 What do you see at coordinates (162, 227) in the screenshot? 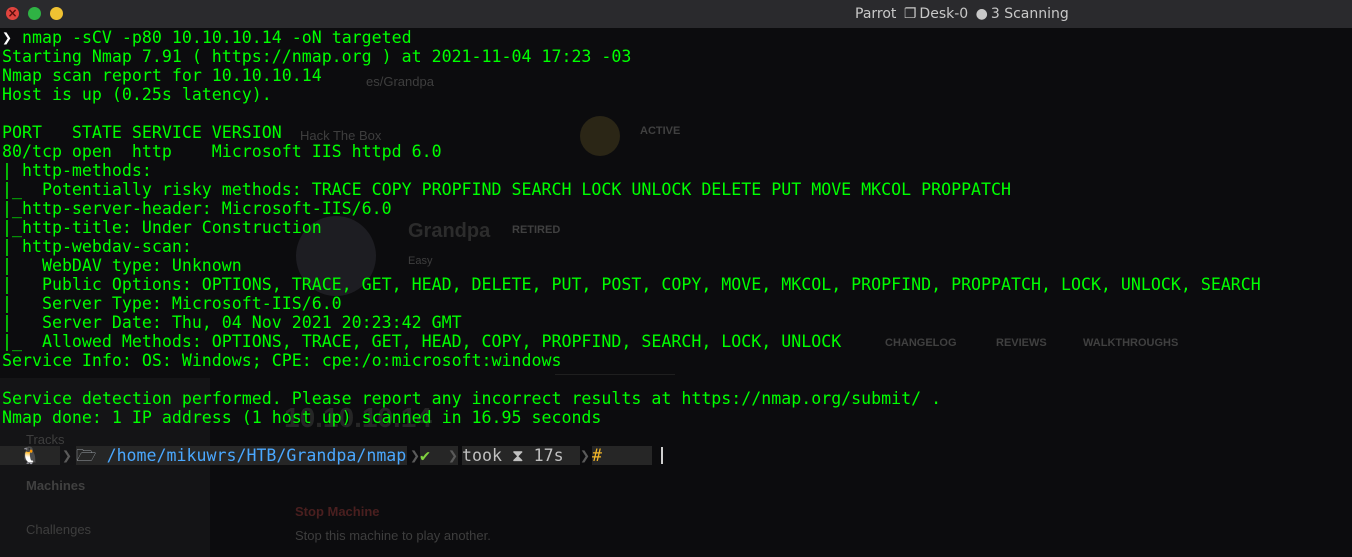
I see `output-line: |_http-title: Under Construction` at bounding box center [162, 227].